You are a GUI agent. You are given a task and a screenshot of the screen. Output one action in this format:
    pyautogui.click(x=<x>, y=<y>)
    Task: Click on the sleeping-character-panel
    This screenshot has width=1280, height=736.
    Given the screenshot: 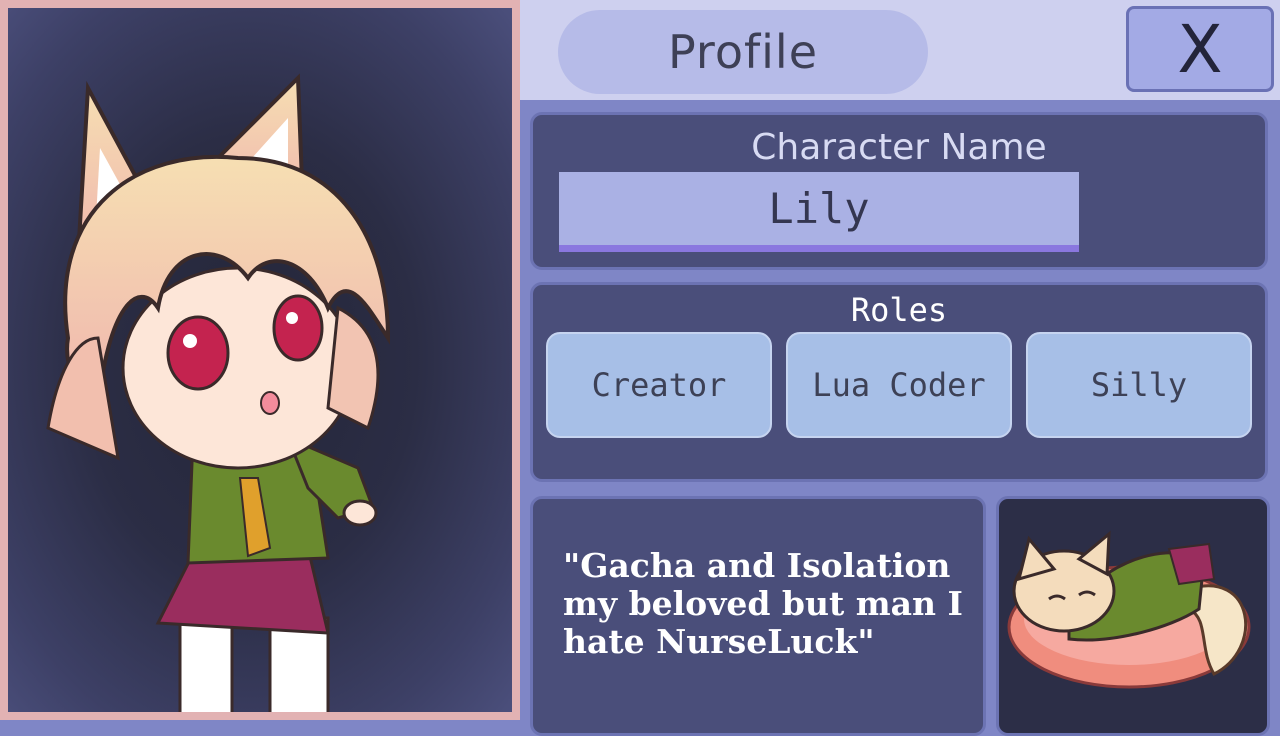 What is the action you would take?
    pyautogui.click(x=1133, y=616)
    